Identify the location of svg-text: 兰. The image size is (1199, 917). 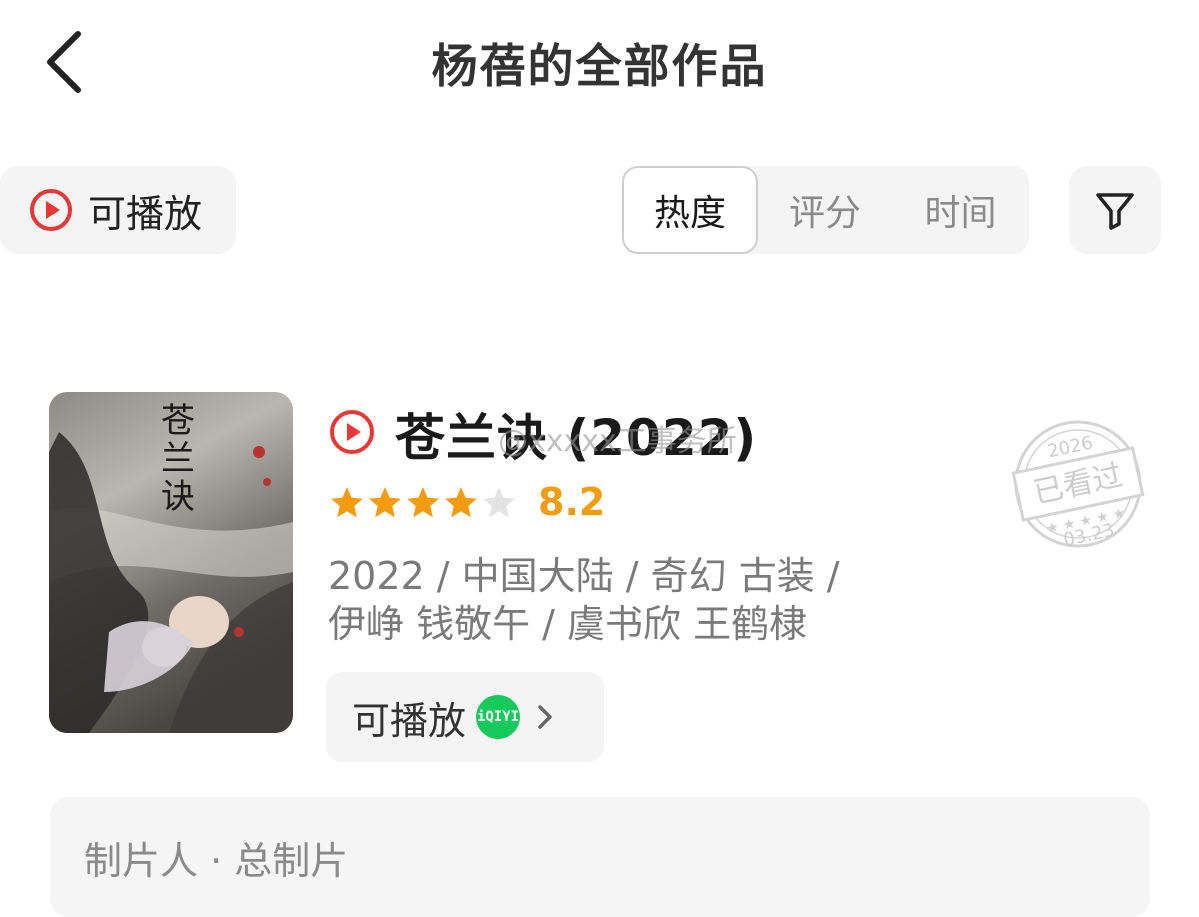
(178, 459).